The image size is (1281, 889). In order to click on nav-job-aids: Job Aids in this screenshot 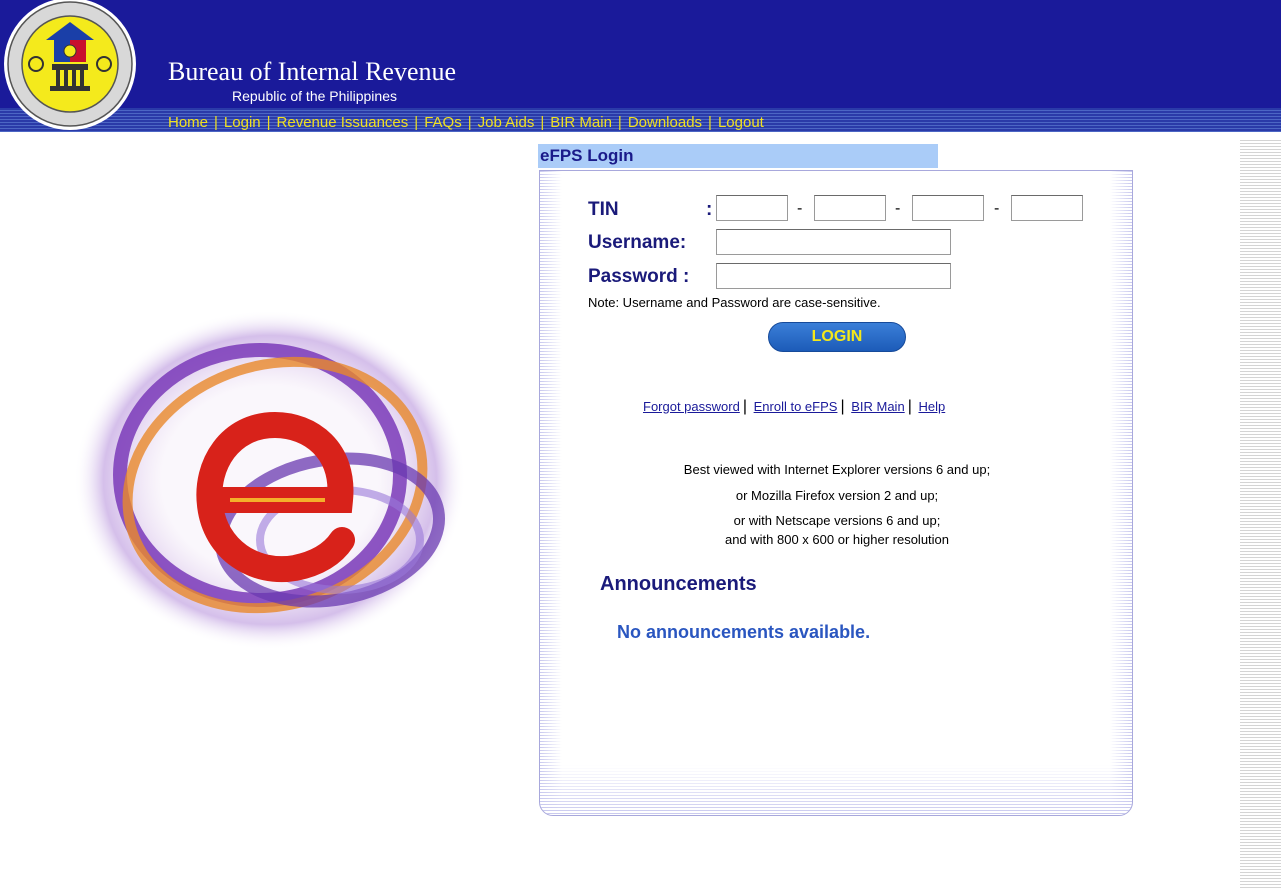, I will do `click(506, 122)`.